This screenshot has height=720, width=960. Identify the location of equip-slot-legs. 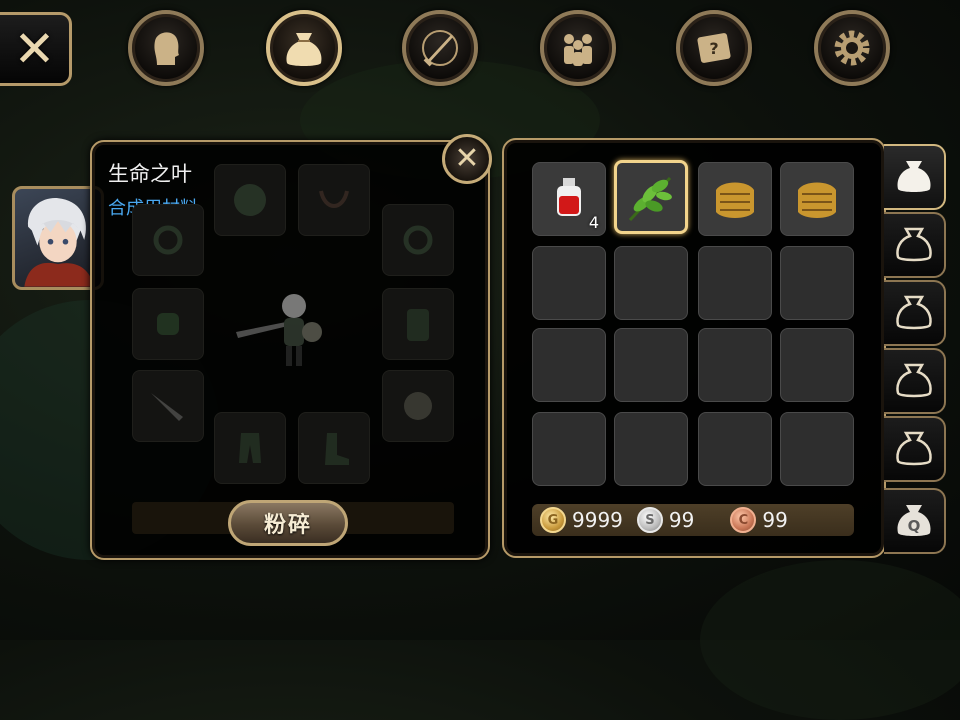
(250, 448).